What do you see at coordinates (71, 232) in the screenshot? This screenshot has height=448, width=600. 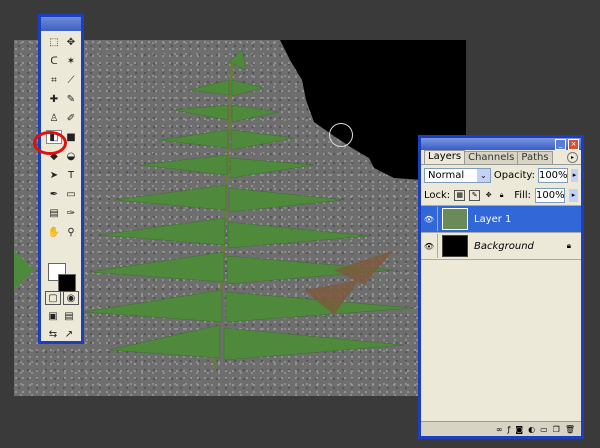 I see `zoom-tool-icon: ⚲` at bounding box center [71, 232].